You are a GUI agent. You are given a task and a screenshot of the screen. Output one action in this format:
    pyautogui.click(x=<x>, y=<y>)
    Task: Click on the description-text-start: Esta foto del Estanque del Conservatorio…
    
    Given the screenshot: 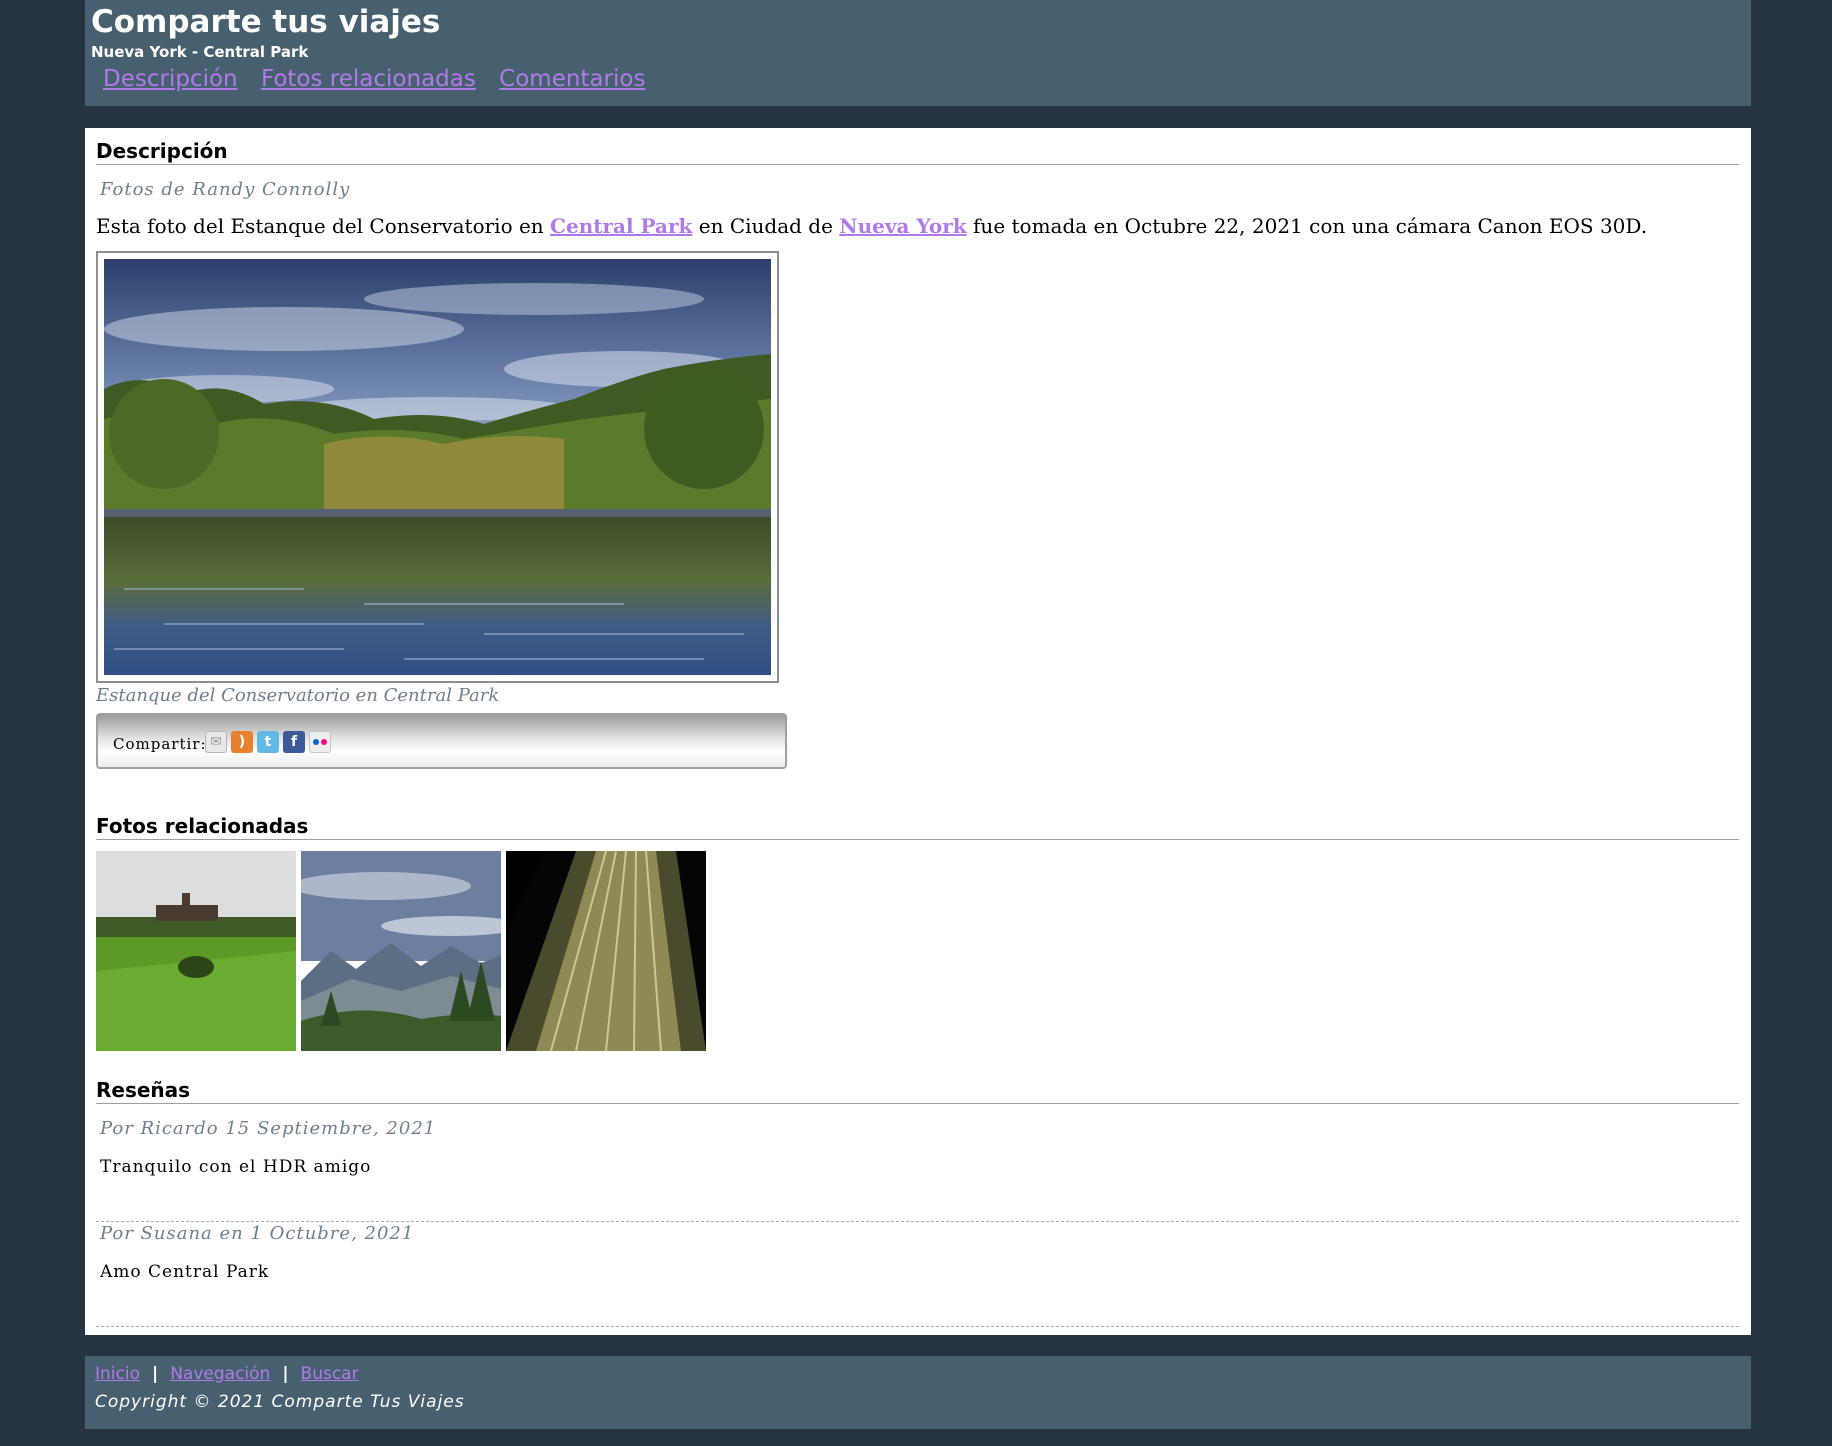 What is the action you would take?
    pyautogui.click(x=323, y=226)
    